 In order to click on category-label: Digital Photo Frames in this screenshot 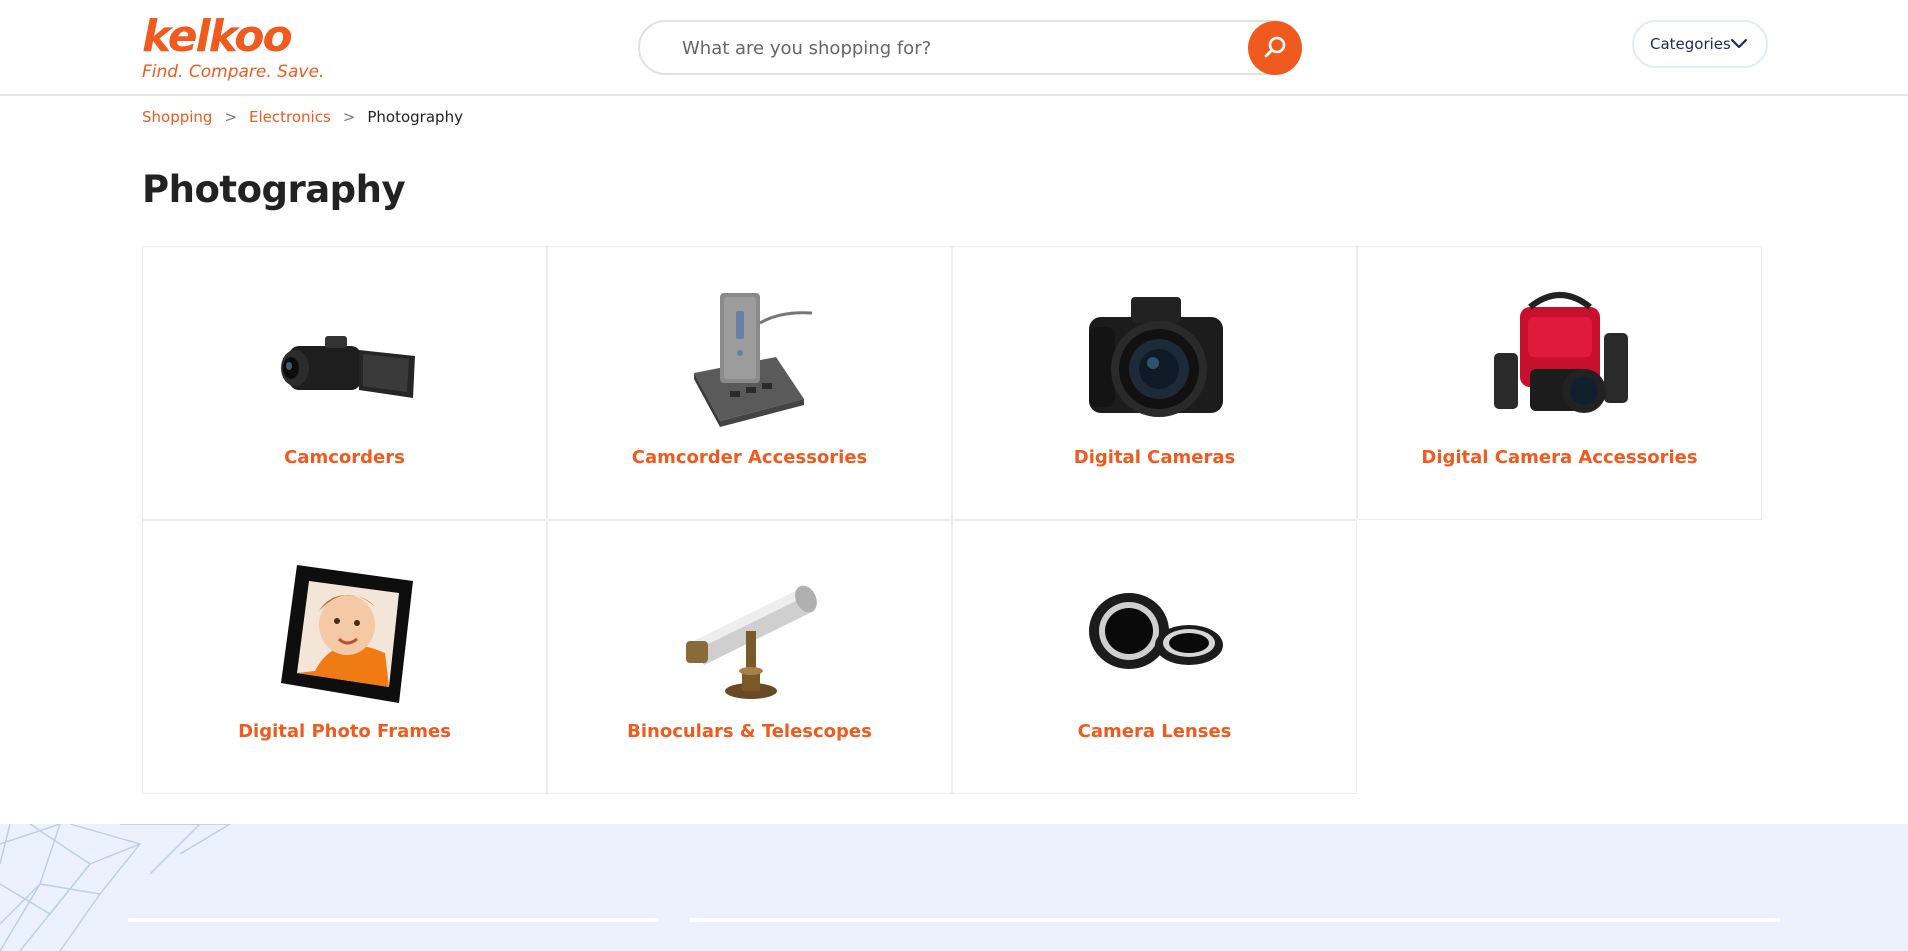, I will do `click(344, 731)`.